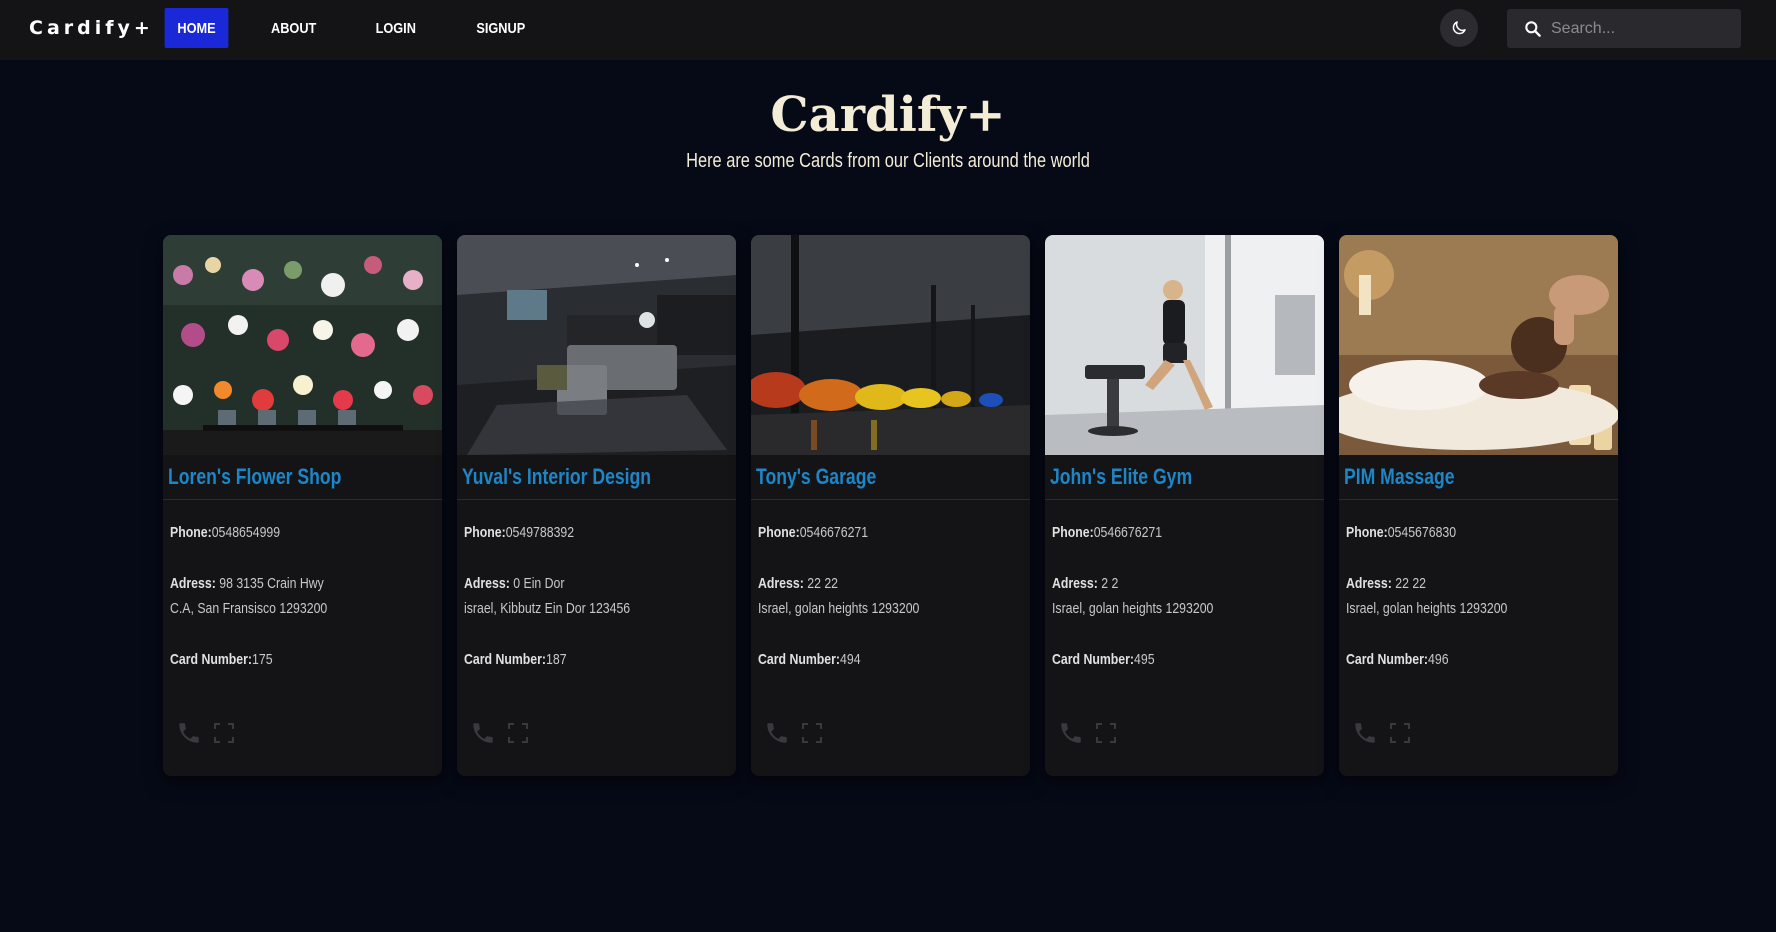  I want to click on theme-toggle-button, so click(1459, 28).